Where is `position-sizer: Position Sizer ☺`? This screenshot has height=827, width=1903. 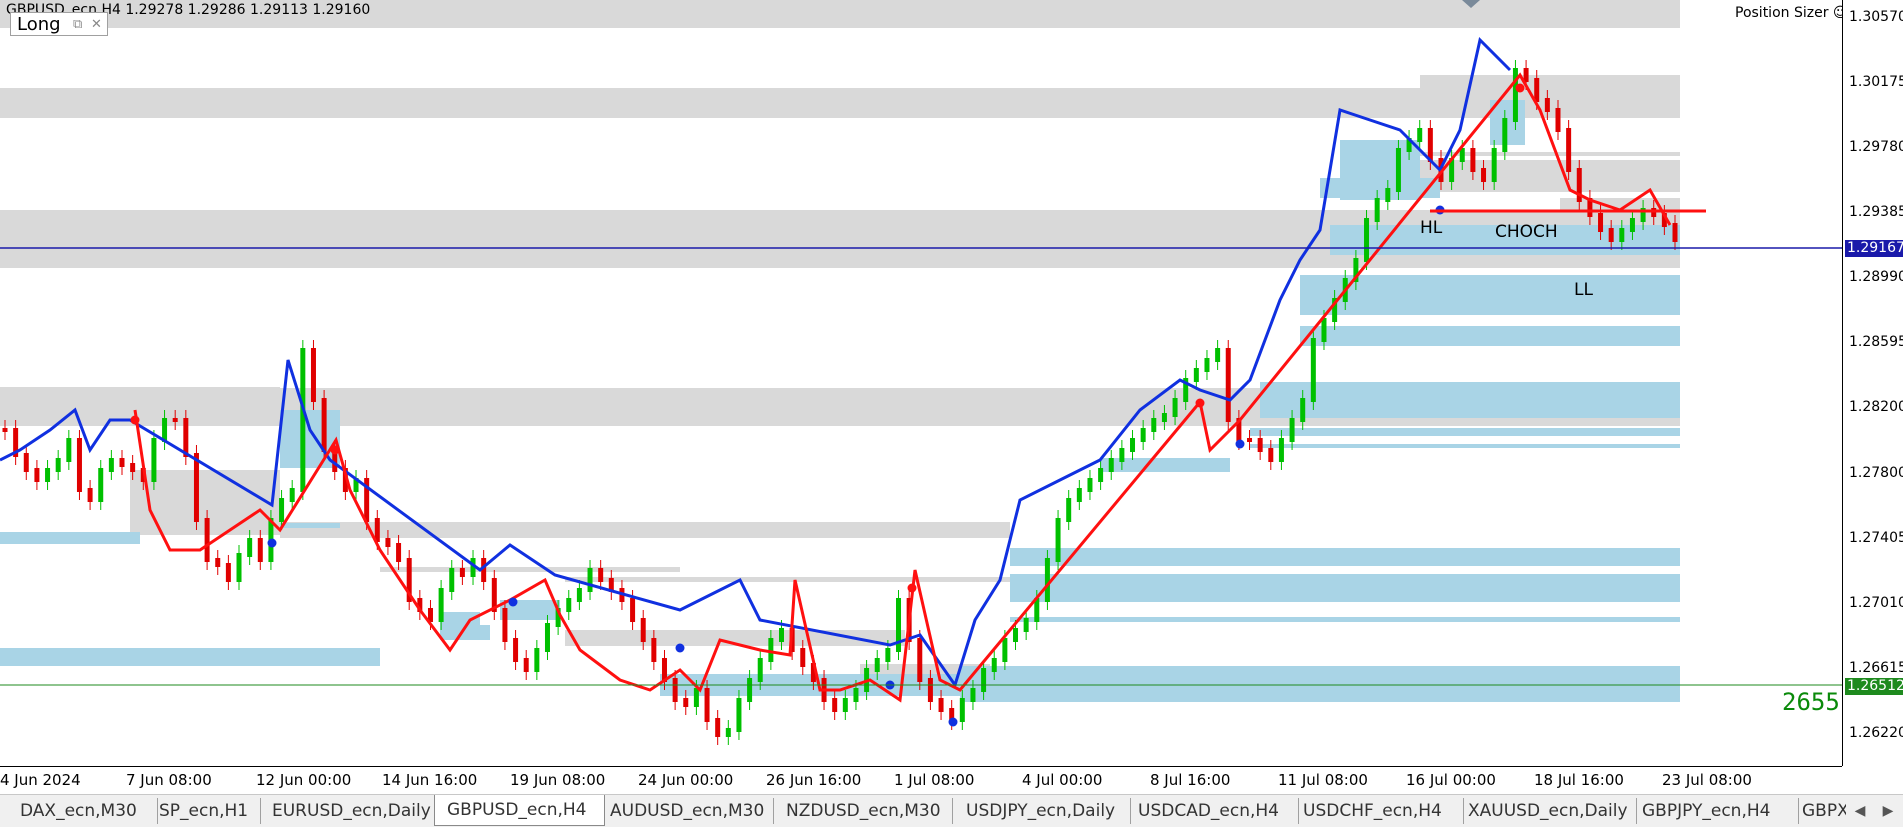 position-sizer: Position Sizer ☺ is located at coordinates (1788, 13).